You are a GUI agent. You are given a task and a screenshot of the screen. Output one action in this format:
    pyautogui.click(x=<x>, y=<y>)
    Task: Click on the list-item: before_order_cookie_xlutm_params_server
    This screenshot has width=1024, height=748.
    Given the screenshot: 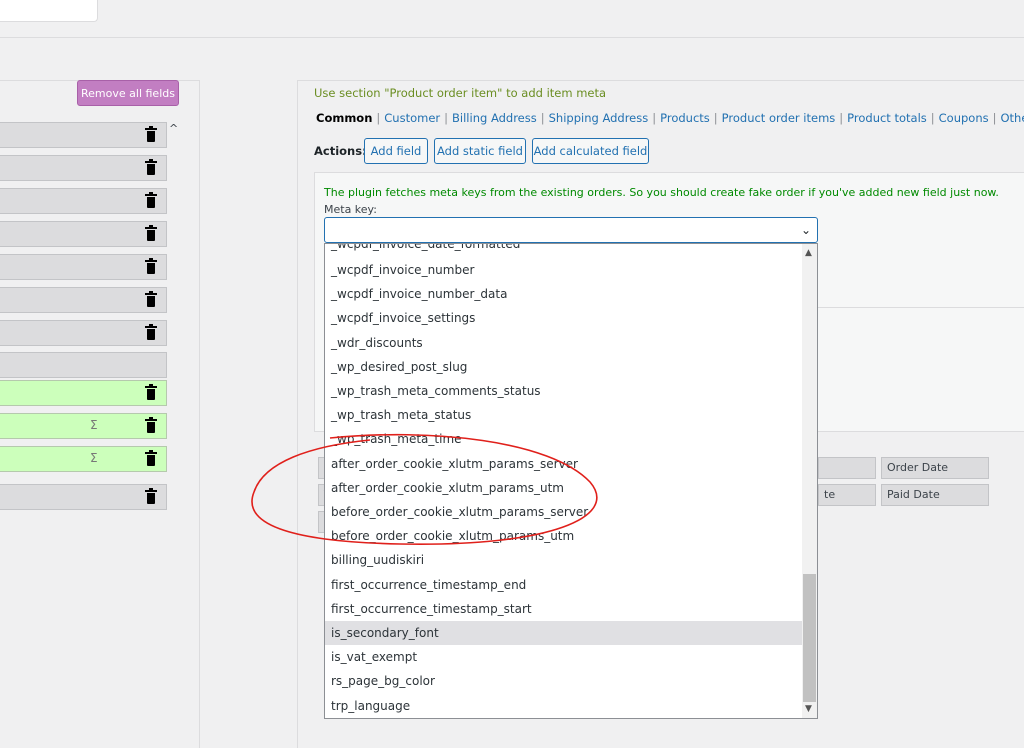 What is the action you would take?
    pyautogui.click(x=564, y=512)
    